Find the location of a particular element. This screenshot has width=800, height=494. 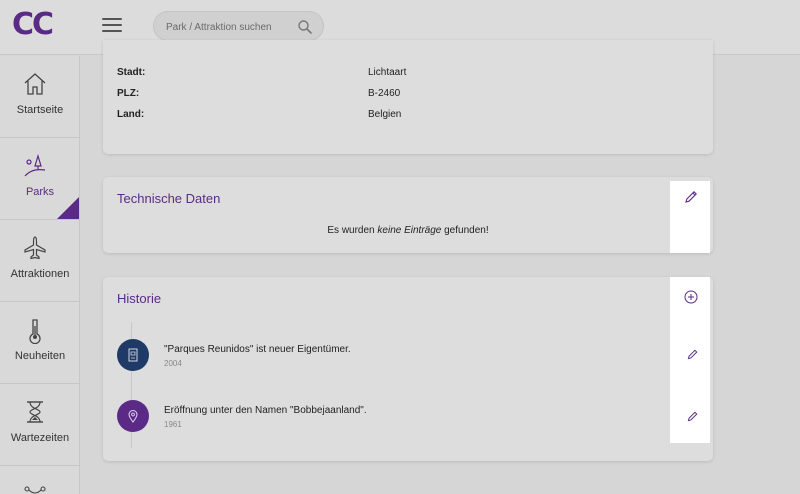

park-icon is located at coordinates (35, 165).